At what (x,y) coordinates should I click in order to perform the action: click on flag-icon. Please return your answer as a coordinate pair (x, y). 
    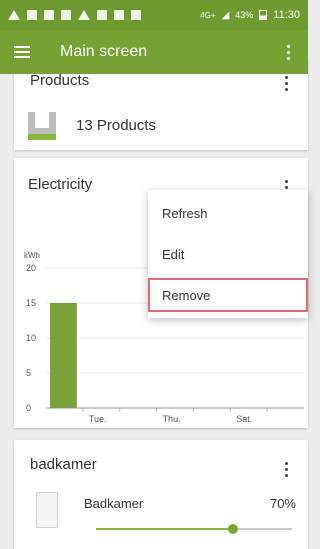
    Looking at the image, I should click on (119, 15).